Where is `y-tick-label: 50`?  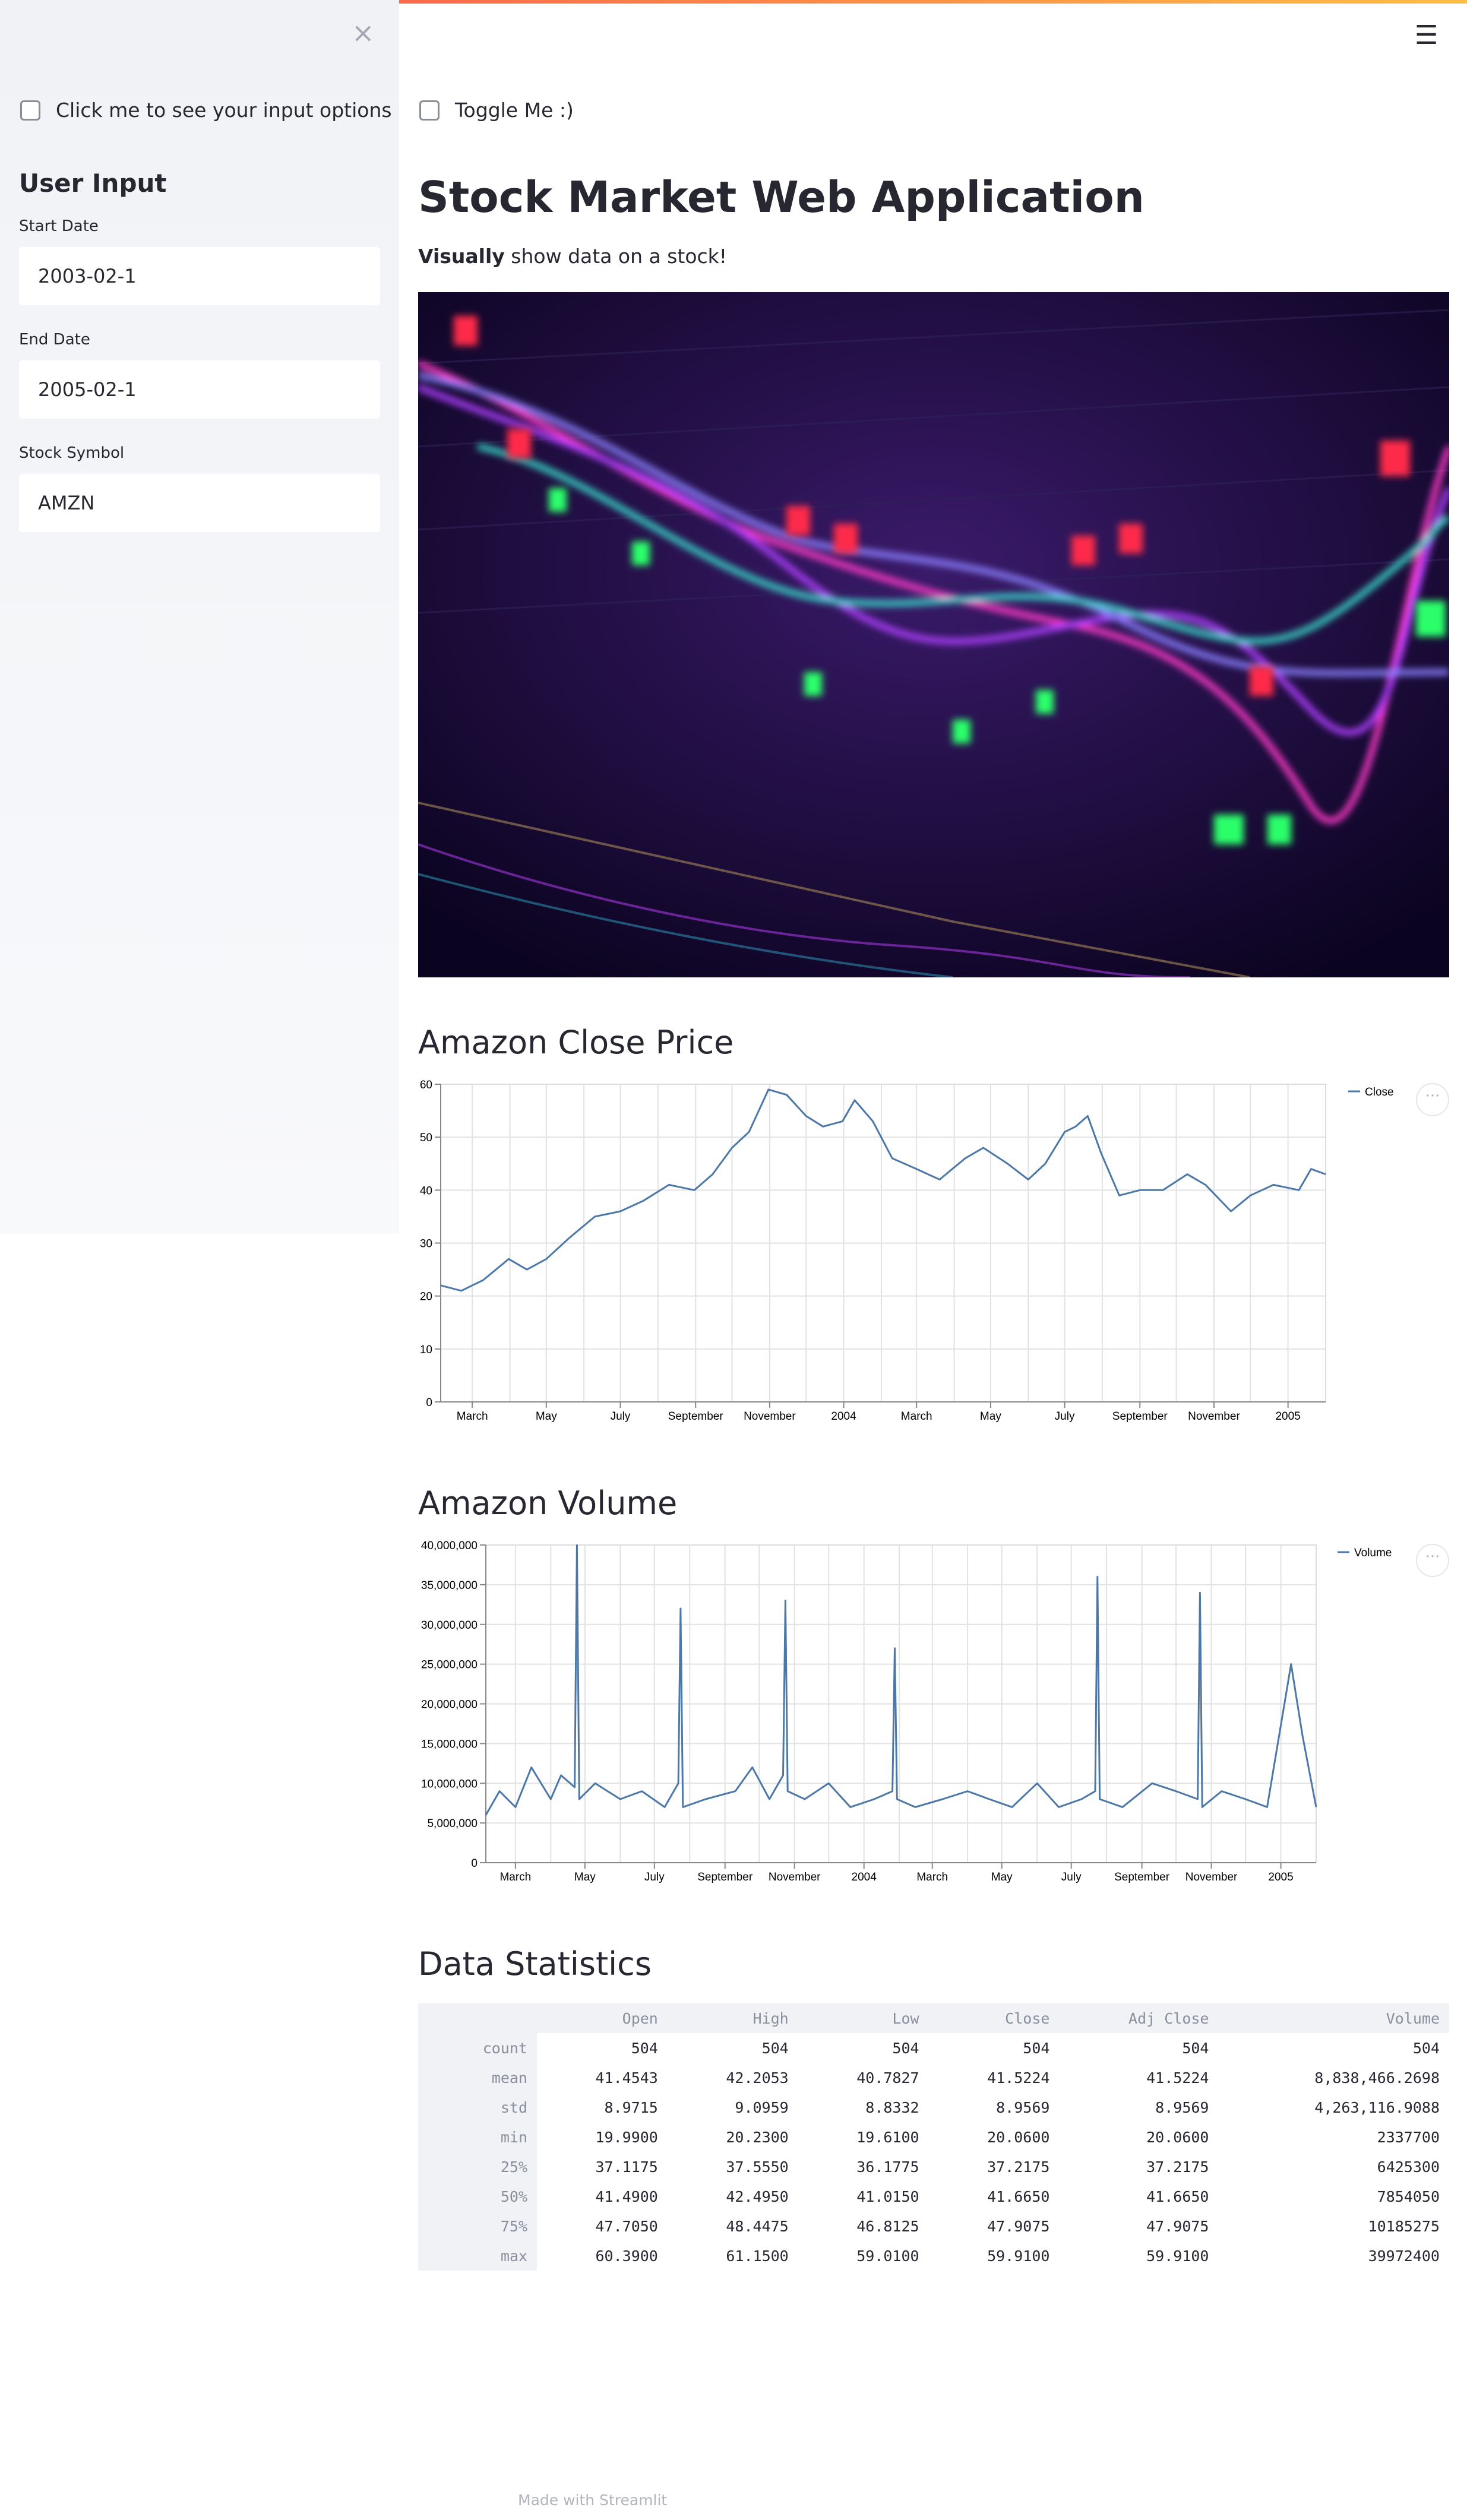
y-tick-label: 50 is located at coordinates (426, 1138).